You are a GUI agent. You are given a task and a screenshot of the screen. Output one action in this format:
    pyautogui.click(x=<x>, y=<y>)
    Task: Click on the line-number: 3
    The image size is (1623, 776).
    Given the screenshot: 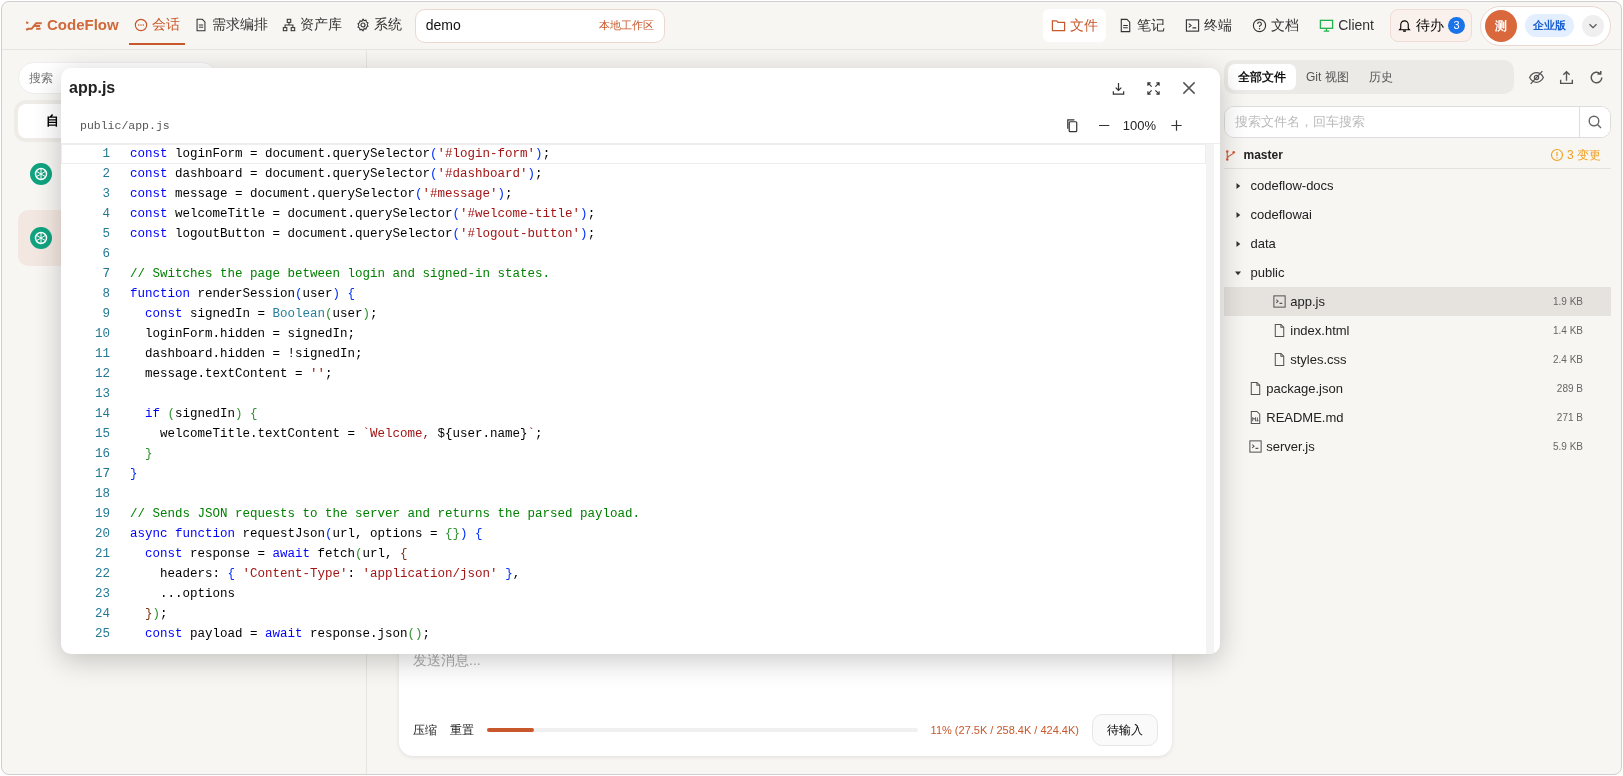 What is the action you would take?
    pyautogui.click(x=105, y=194)
    